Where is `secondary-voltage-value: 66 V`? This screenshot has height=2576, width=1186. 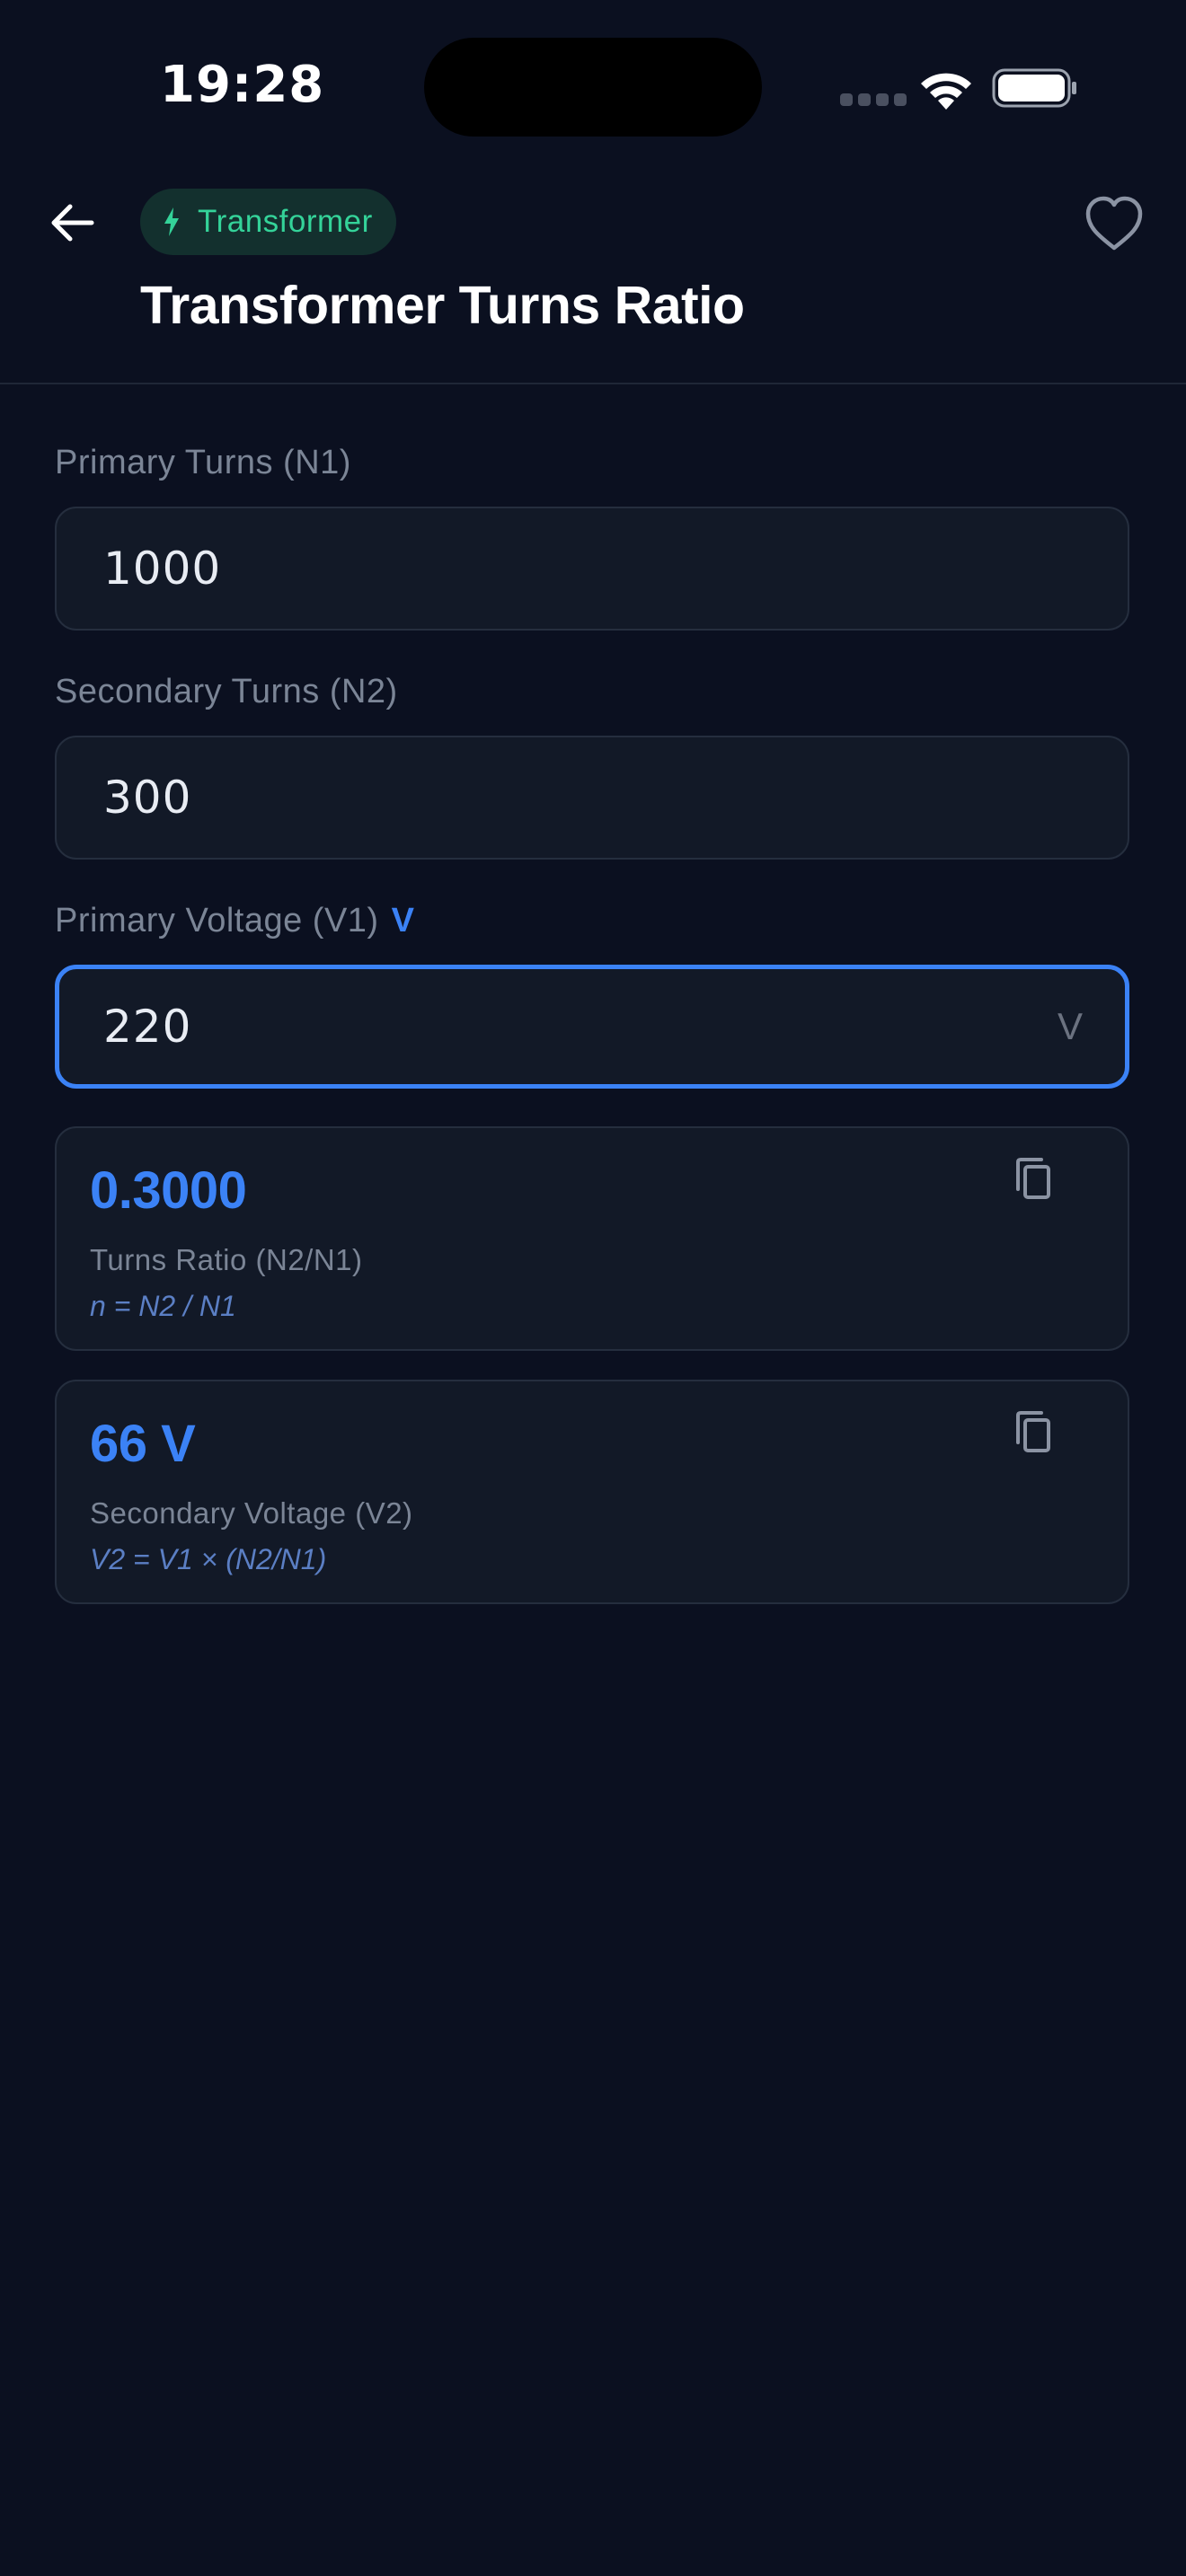 secondary-voltage-value: 66 V is located at coordinates (143, 1444).